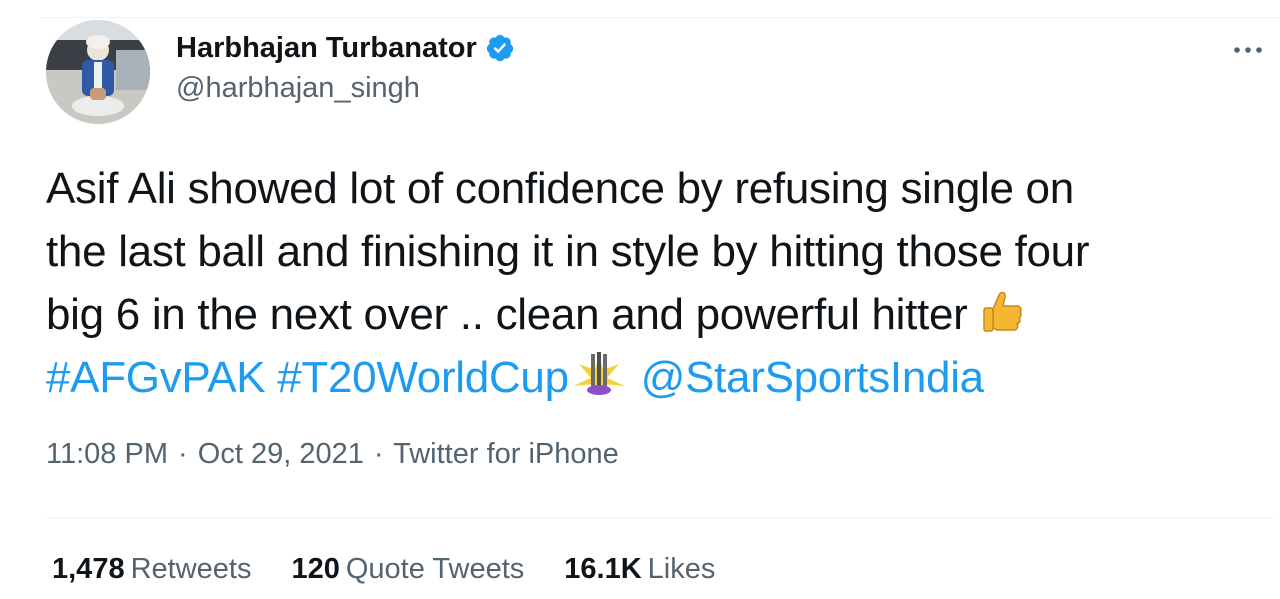 The height and width of the screenshot is (599, 1280). I want to click on author-display-name: Harbhajan Turbanator, so click(326, 48).